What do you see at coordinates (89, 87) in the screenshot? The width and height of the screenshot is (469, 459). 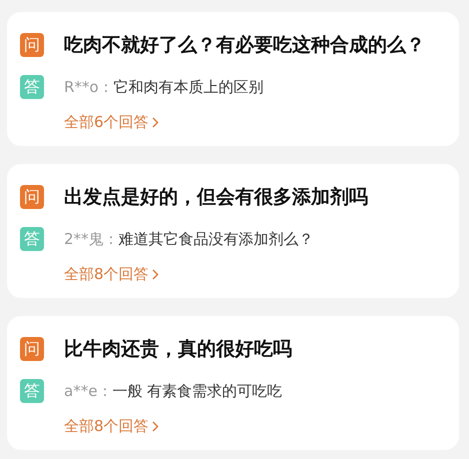 I see `answerer-name: R**o：` at bounding box center [89, 87].